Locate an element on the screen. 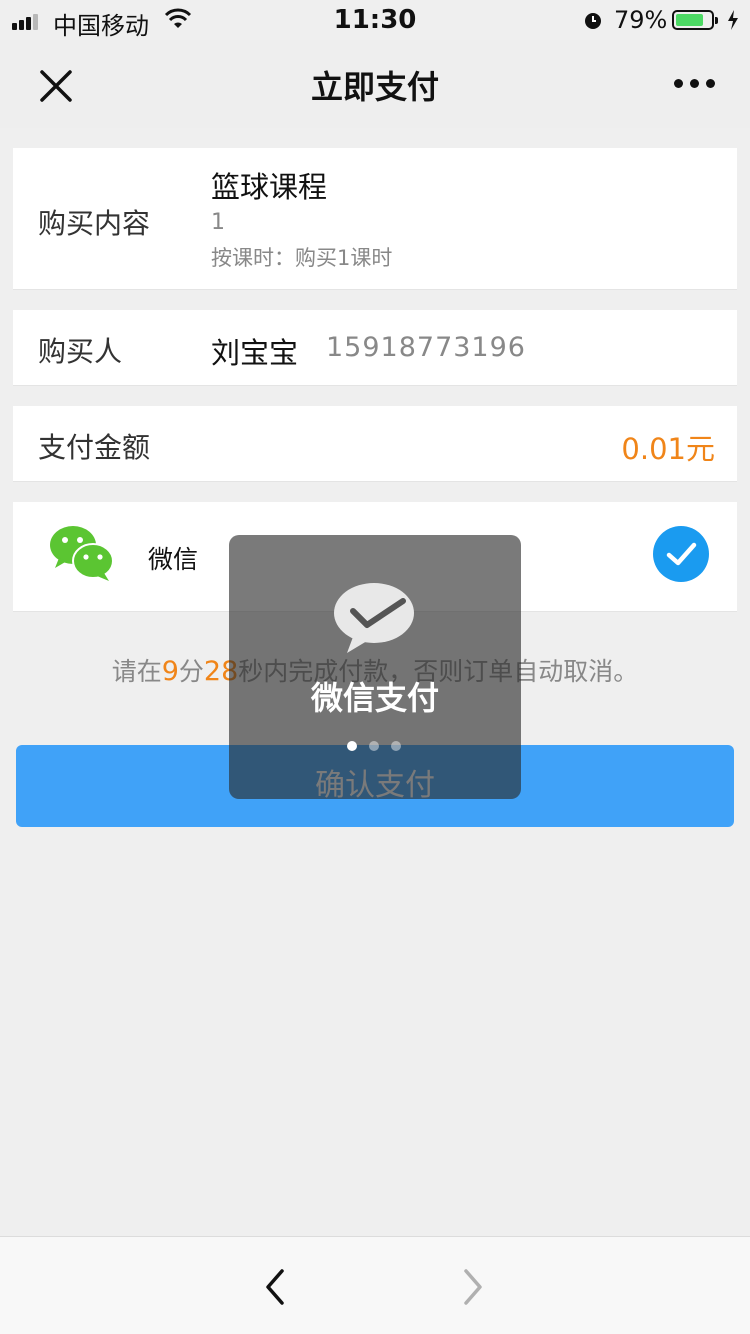 This screenshot has height=1334, width=750. payment-method-label: 微信 is located at coordinates (173, 559).